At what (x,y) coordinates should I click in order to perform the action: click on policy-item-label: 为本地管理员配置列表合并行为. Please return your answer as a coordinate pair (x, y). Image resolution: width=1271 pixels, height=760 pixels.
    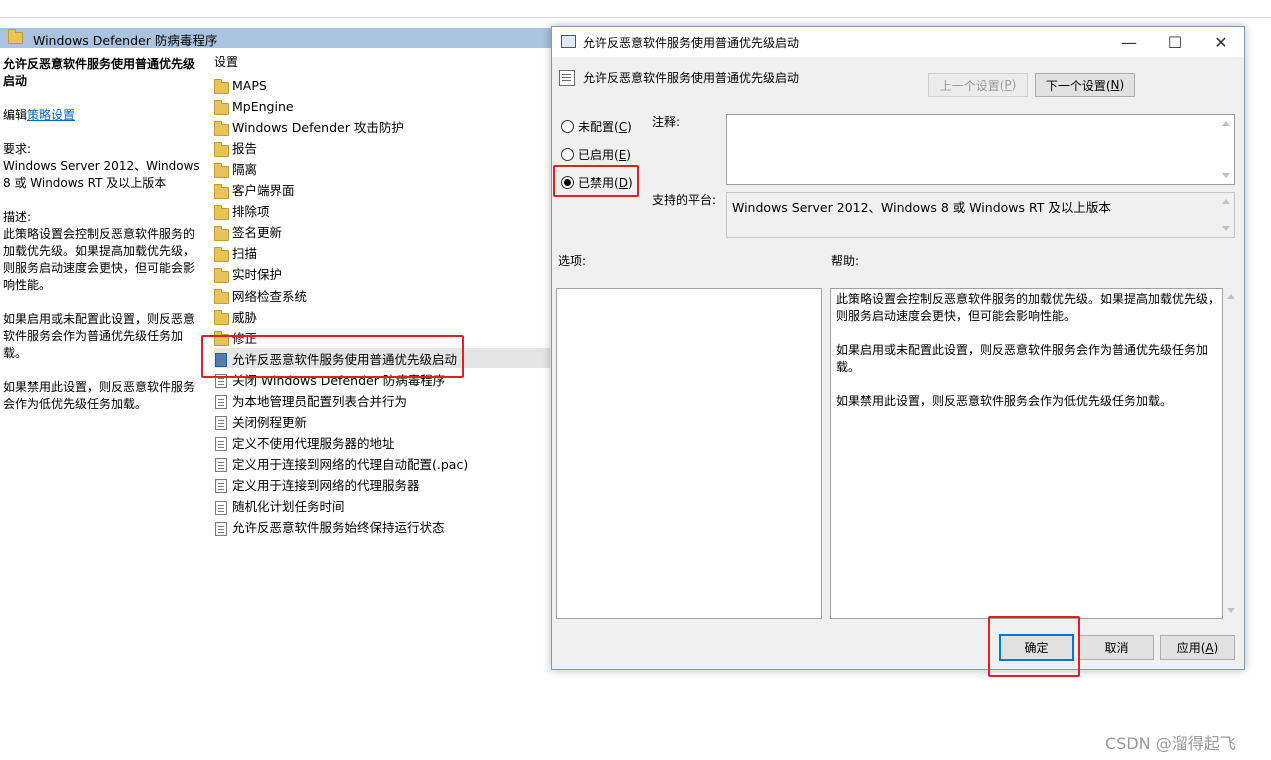
    Looking at the image, I should click on (320, 401).